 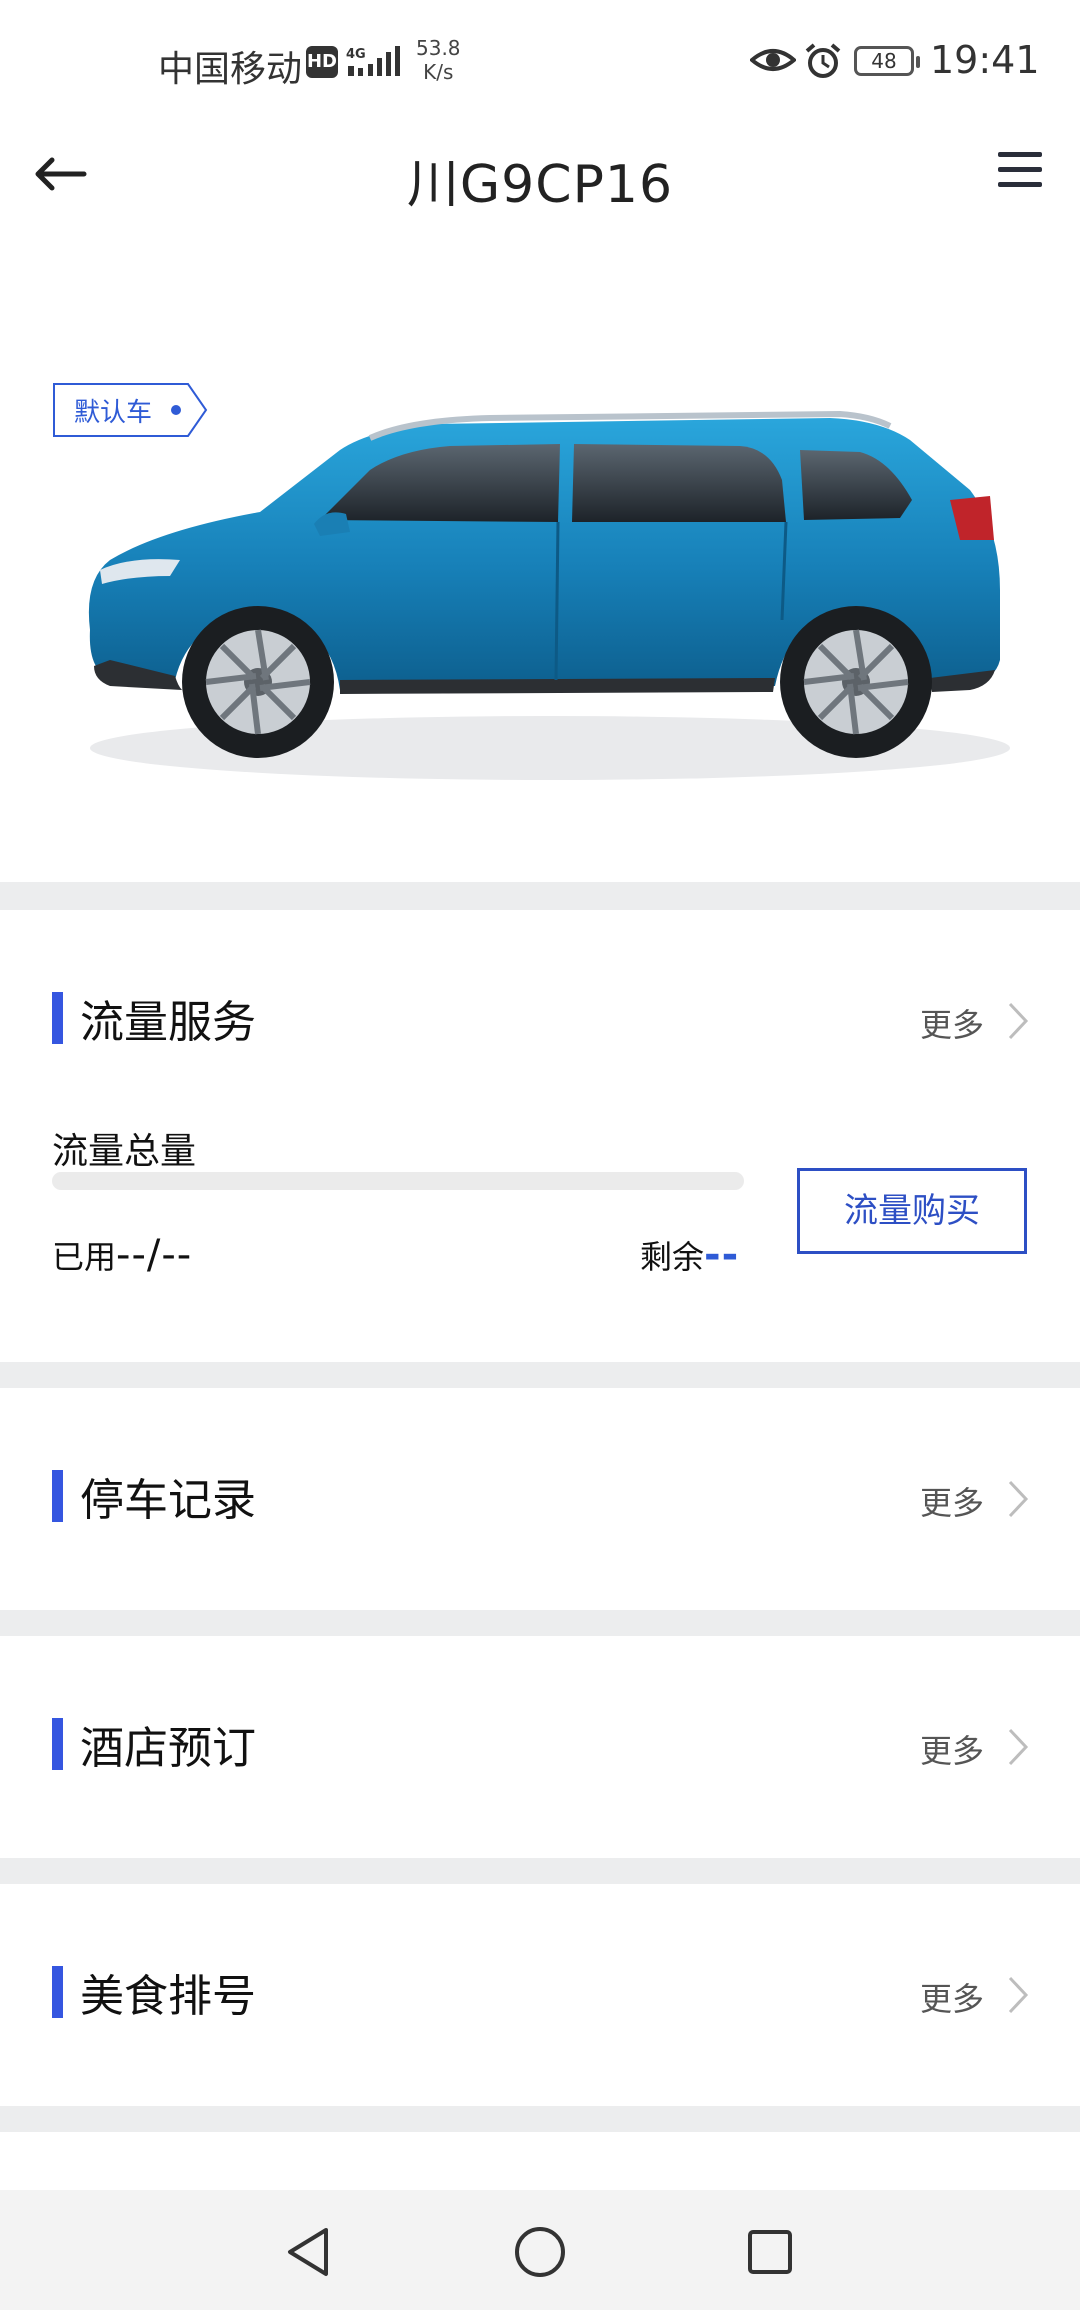 What do you see at coordinates (258, 682) in the screenshot?
I see `front-wheel` at bounding box center [258, 682].